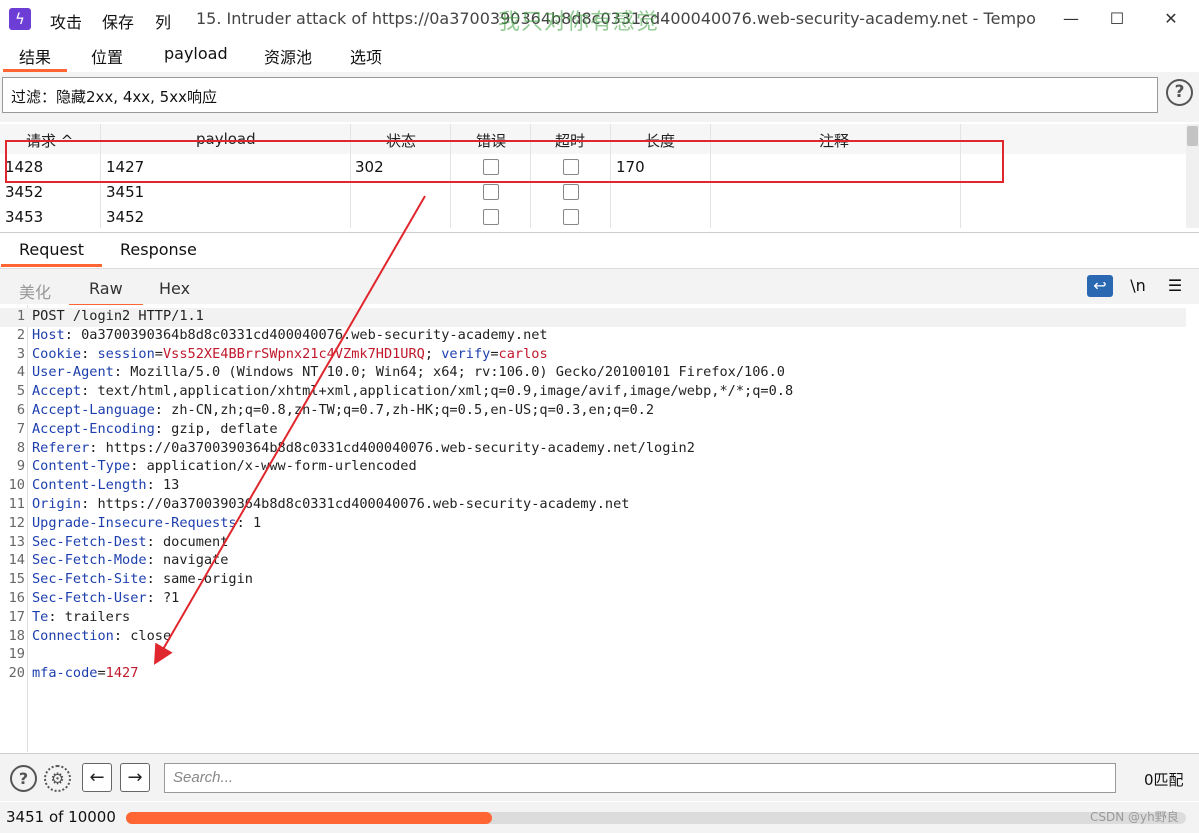 Image resolution: width=1199 pixels, height=833 pixels. Describe the element at coordinates (466, 353) in the screenshot. I see `cookie-name: verify` at that location.